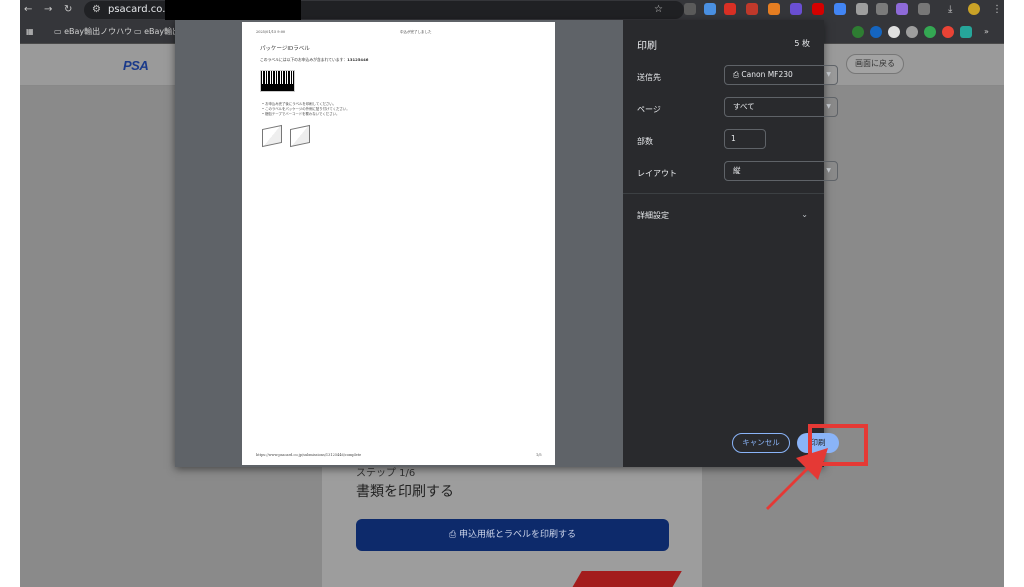  I want to click on reload-icon: ↻, so click(68, 10).